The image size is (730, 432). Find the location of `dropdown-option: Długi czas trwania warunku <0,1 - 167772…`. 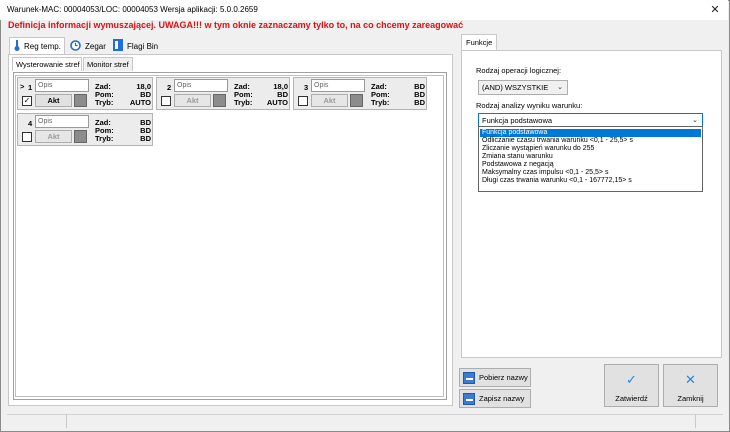

dropdown-option: Długi czas trwania warunku <0,1 - 167772… is located at coordinates (590, 181).